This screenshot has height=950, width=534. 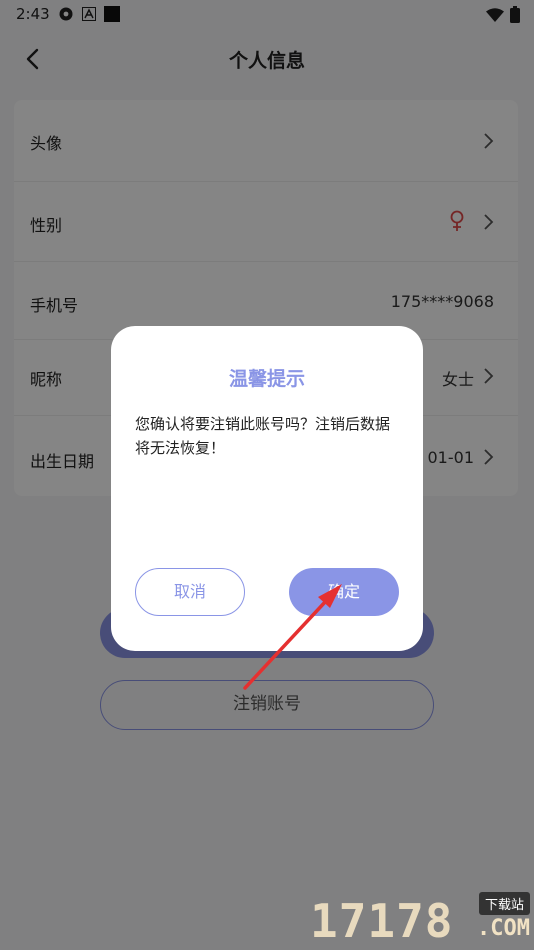 I want to click on dialog-title: 温馨提示, so click(x=266, y=379).